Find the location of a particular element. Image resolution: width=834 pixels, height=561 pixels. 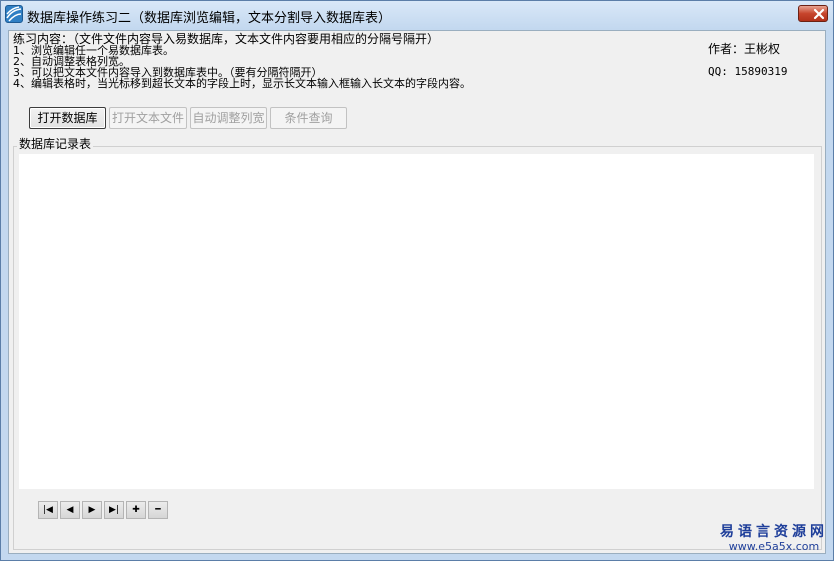

records-group-label: 数据库记录表 is located at coordinates (55, 144).